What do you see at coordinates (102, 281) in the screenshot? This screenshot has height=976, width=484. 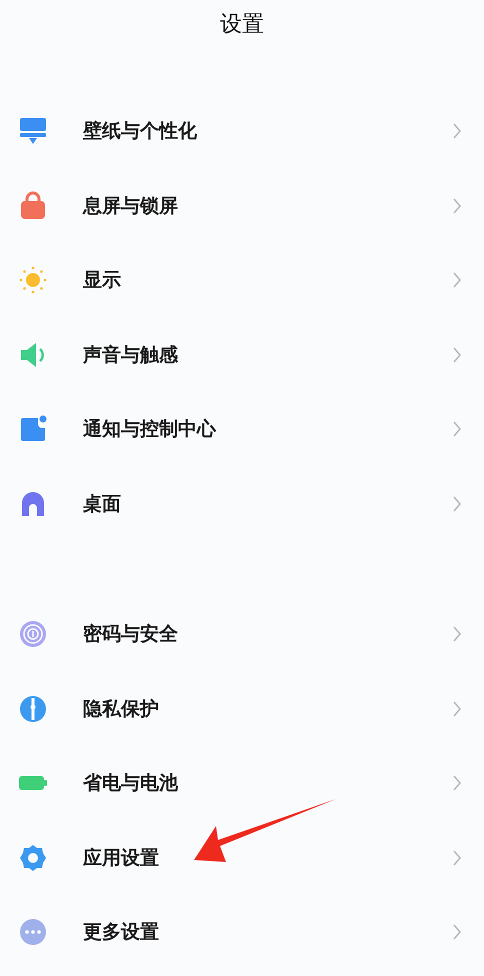 I see `item-label: 显示` at bounding box center [102, 281].